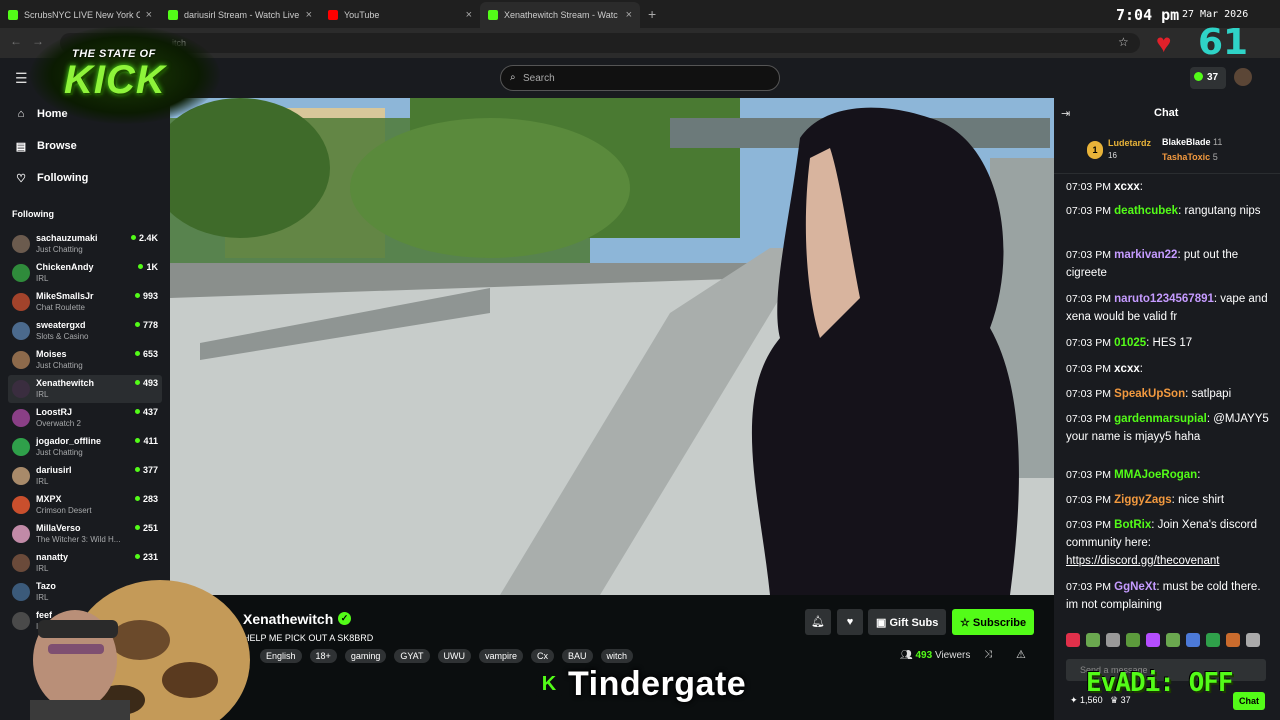 The height and width of the screenshot is (720, 1280). I want to click on following-heading: Following, so click(33, 214).